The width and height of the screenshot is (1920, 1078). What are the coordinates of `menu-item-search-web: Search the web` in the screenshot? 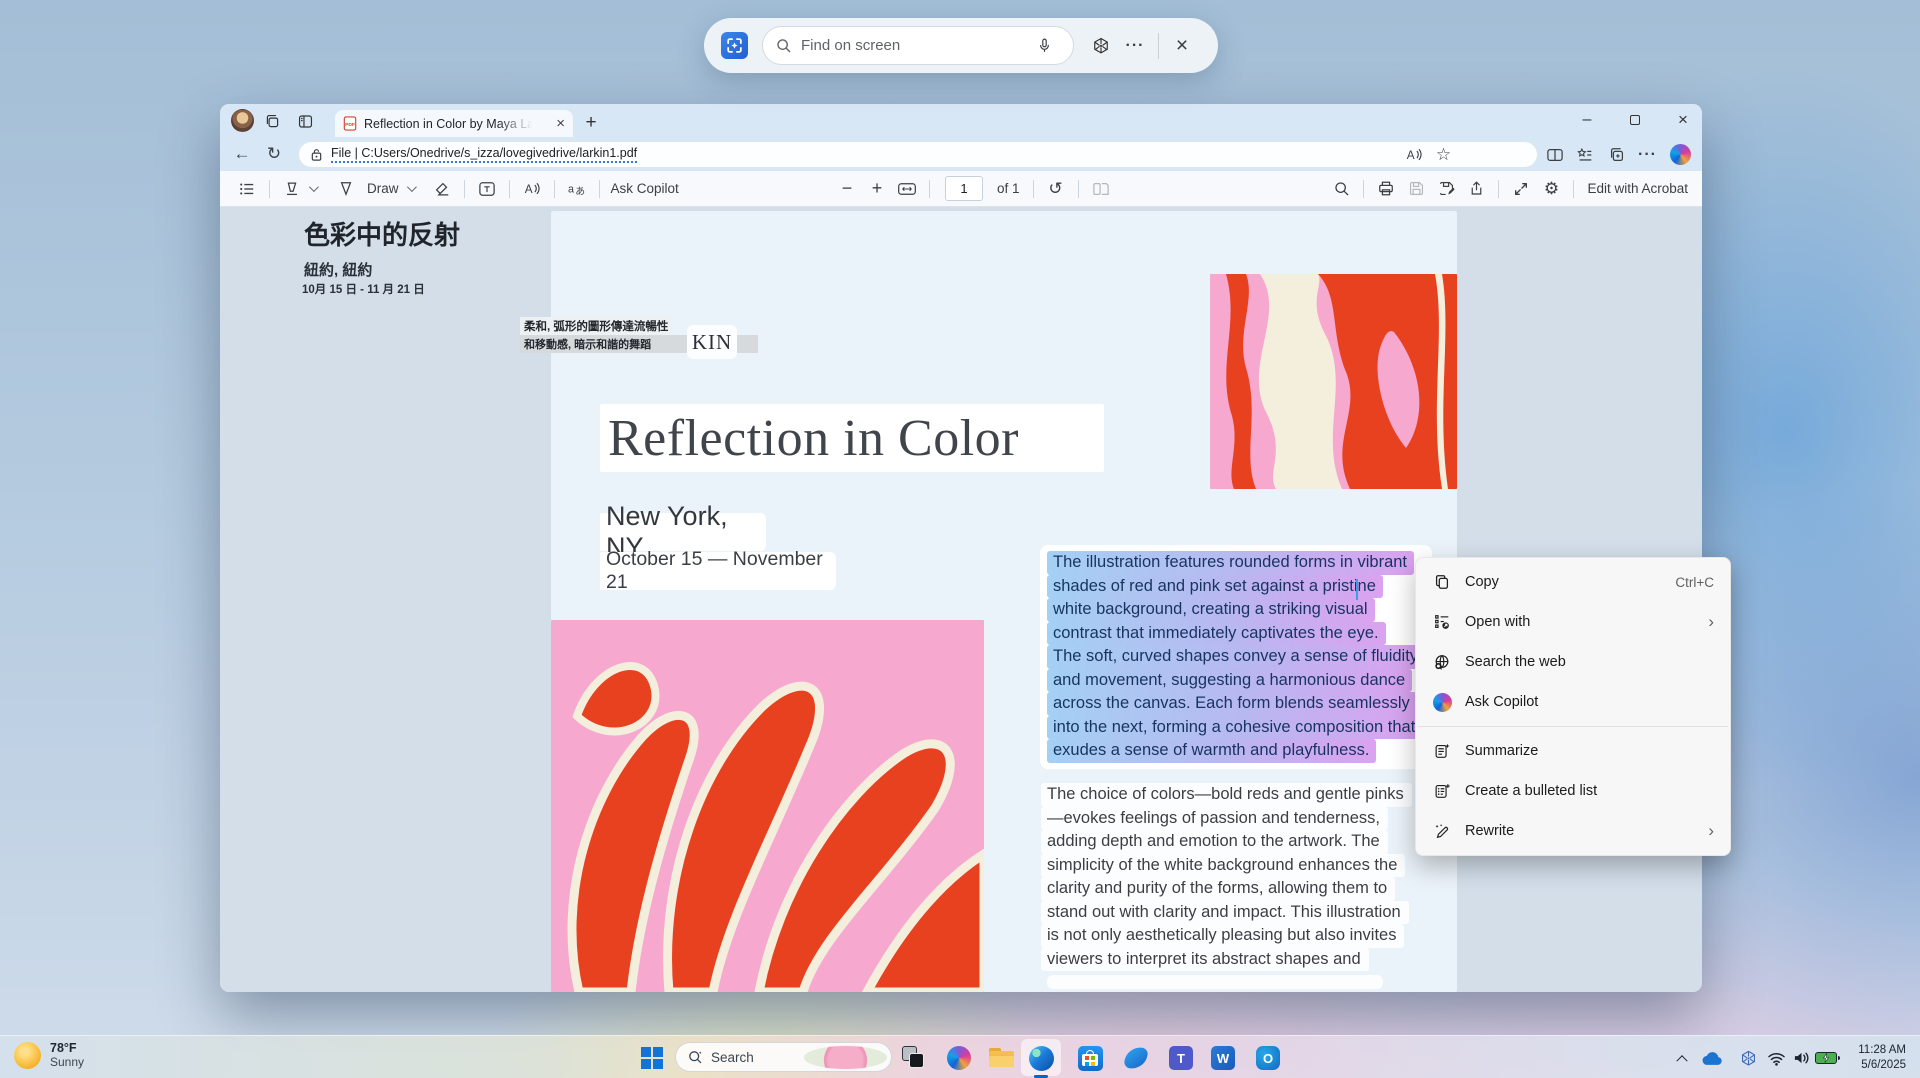 It's located at (1573, 662).